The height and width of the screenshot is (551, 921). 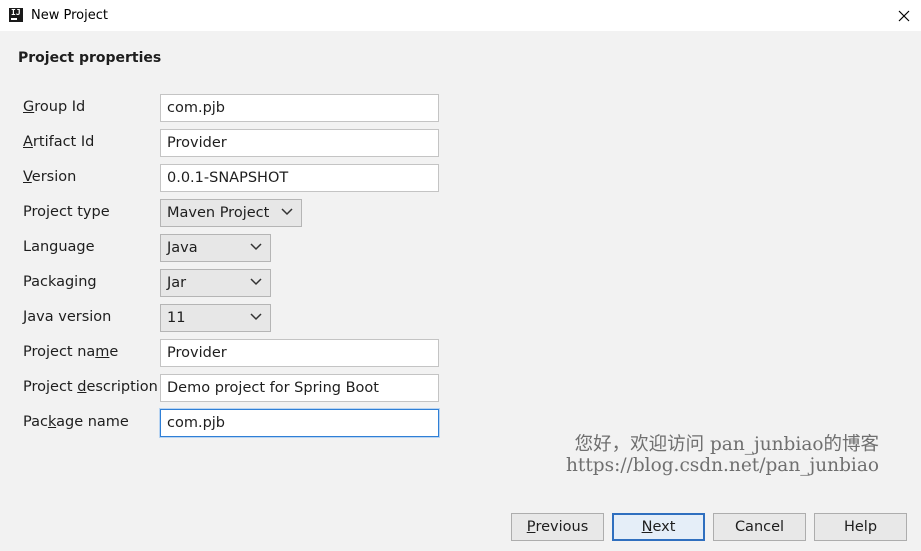 What do you see at coordinates (28, 142) in the screenshot?
I see `artifact-id-mnemonic: A` at bounding box center [28, 142].